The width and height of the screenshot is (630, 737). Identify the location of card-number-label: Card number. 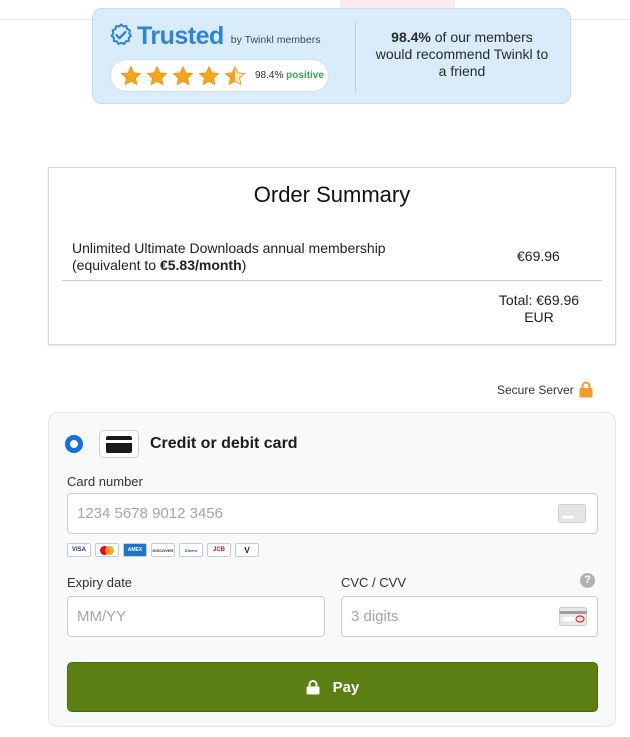
(105, 481).